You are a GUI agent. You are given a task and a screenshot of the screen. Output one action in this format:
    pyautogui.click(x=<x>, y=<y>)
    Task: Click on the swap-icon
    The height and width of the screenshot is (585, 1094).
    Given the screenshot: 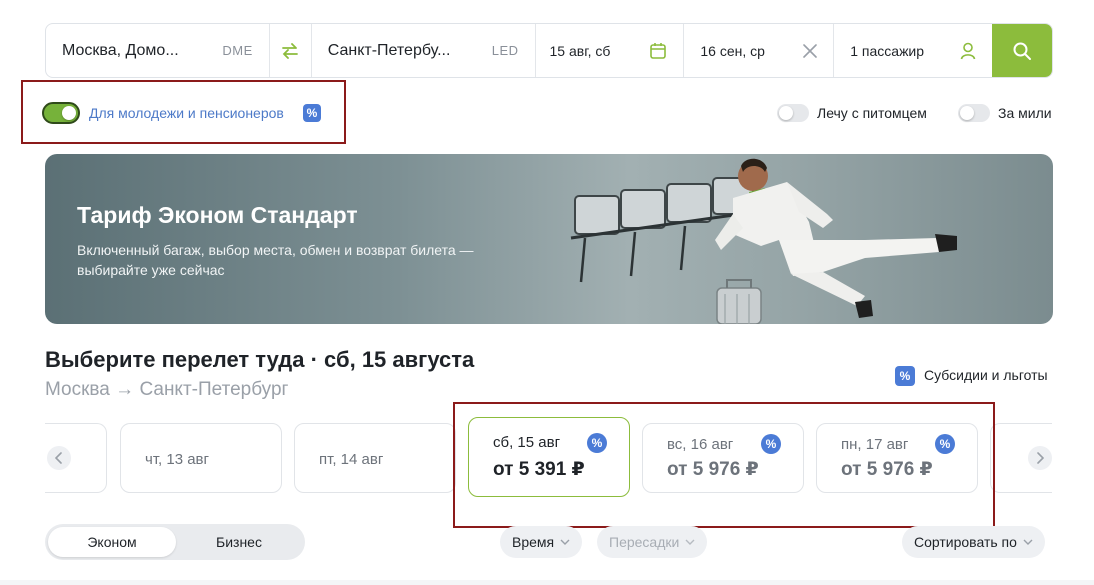 What is the action you would take?
    pyautogui.click(x=290, y=50)
    